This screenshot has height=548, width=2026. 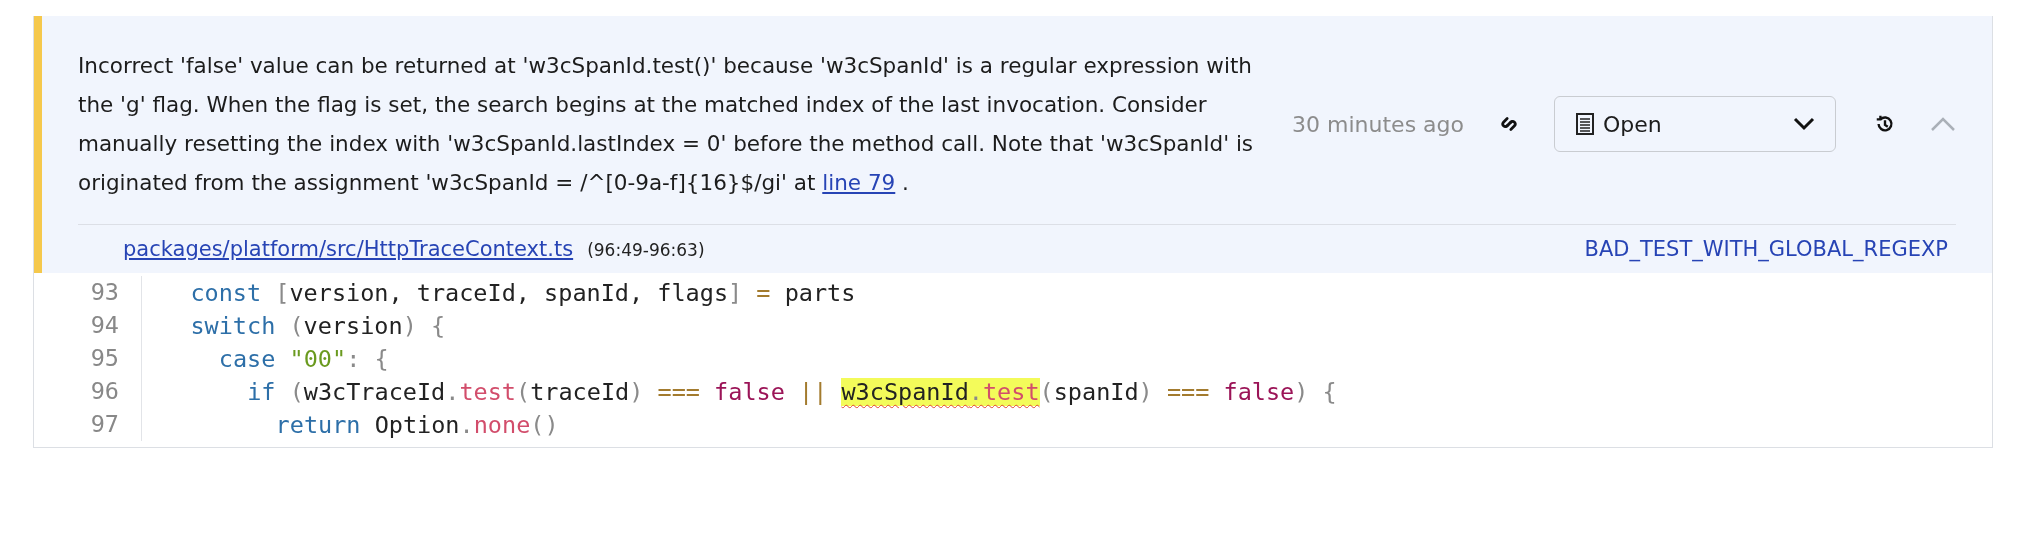 What do you see at coordinates (1378, 124) in the screenshot?
I see `timestamp: 30 minutes ago` at bounding box center [1378, 124].